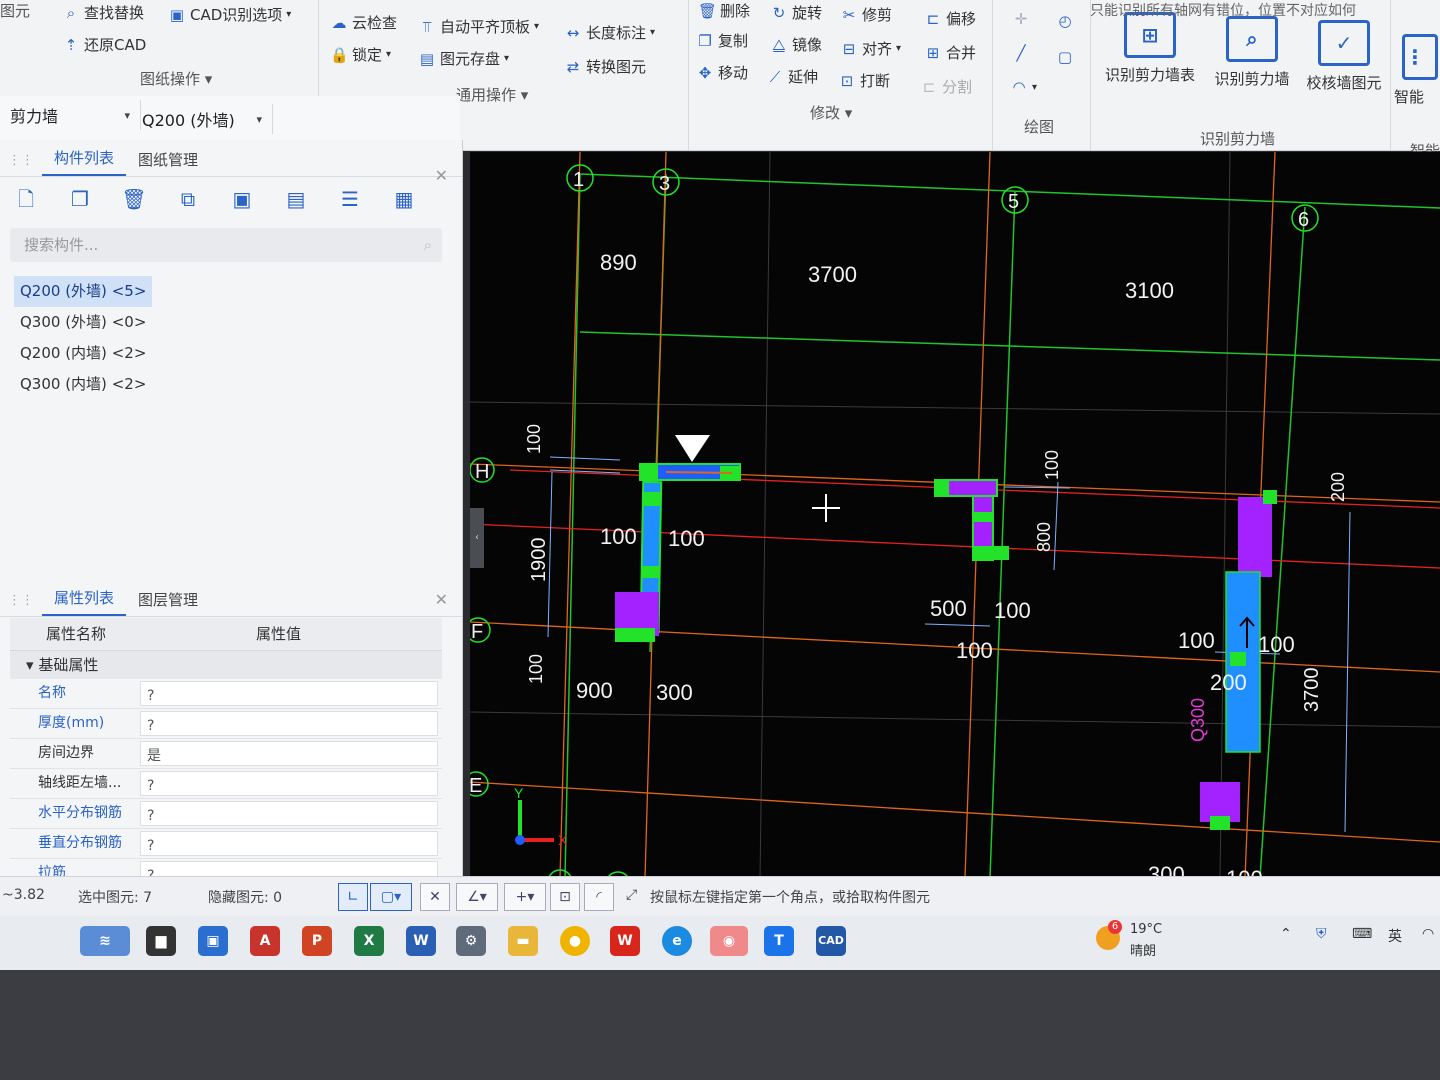  What do you see at coordinates (870, 48) in the screenshot?
I see `align-button: ⊟ 对齐 ▾` at bounding box center [870, 48].